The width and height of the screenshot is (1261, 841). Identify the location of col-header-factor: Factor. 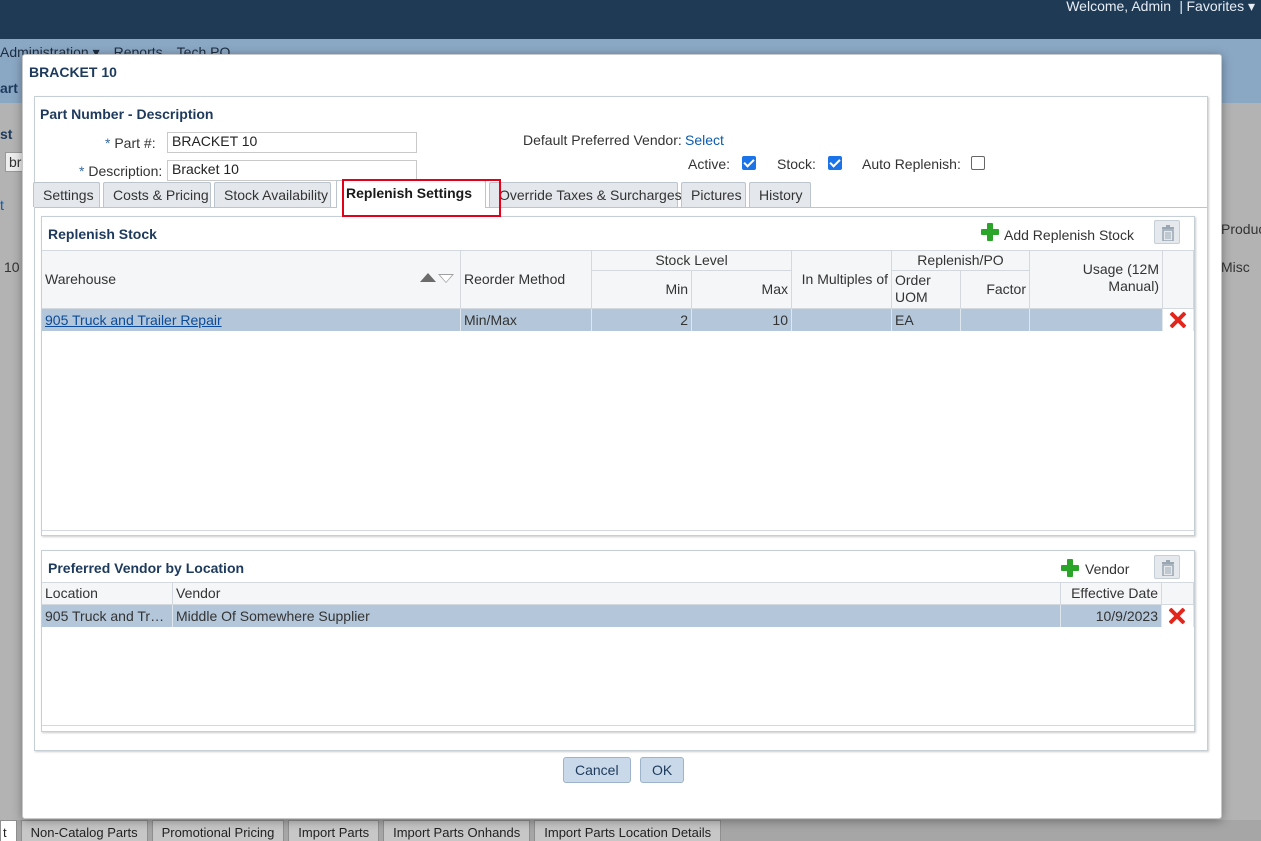
(995, 290).